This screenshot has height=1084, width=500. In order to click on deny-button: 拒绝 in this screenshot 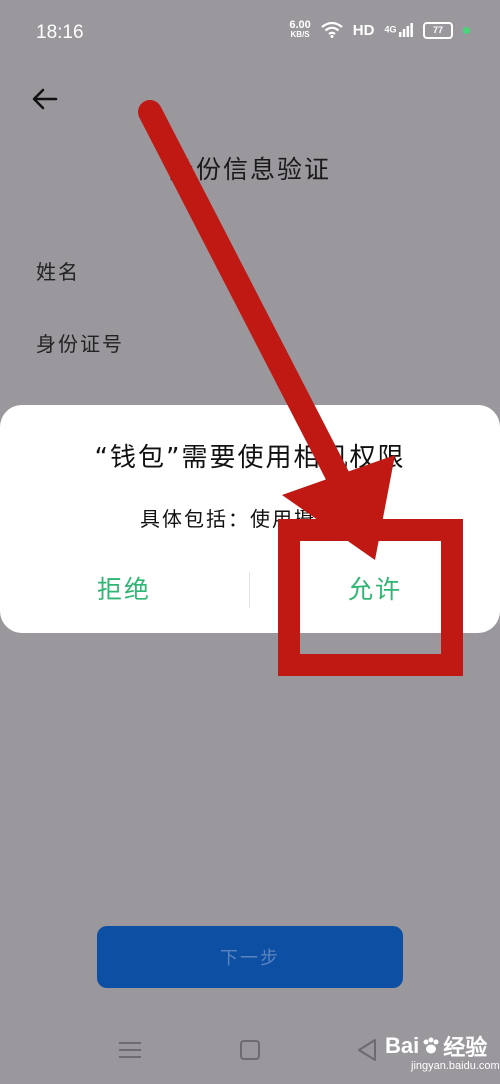, I will do `click(124, 588)`.